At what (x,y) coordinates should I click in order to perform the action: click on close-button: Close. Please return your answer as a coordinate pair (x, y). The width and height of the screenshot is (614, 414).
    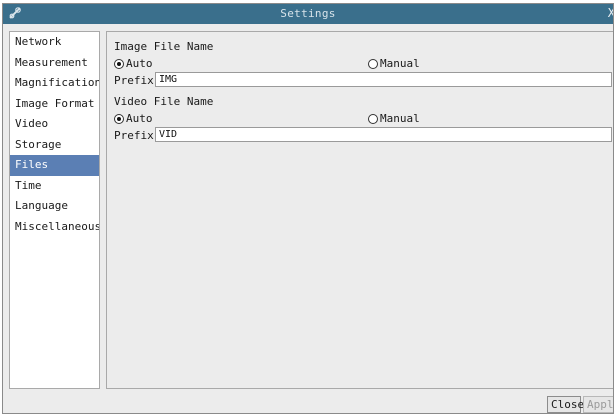
    Looking at the image, I should click on (565, 404).